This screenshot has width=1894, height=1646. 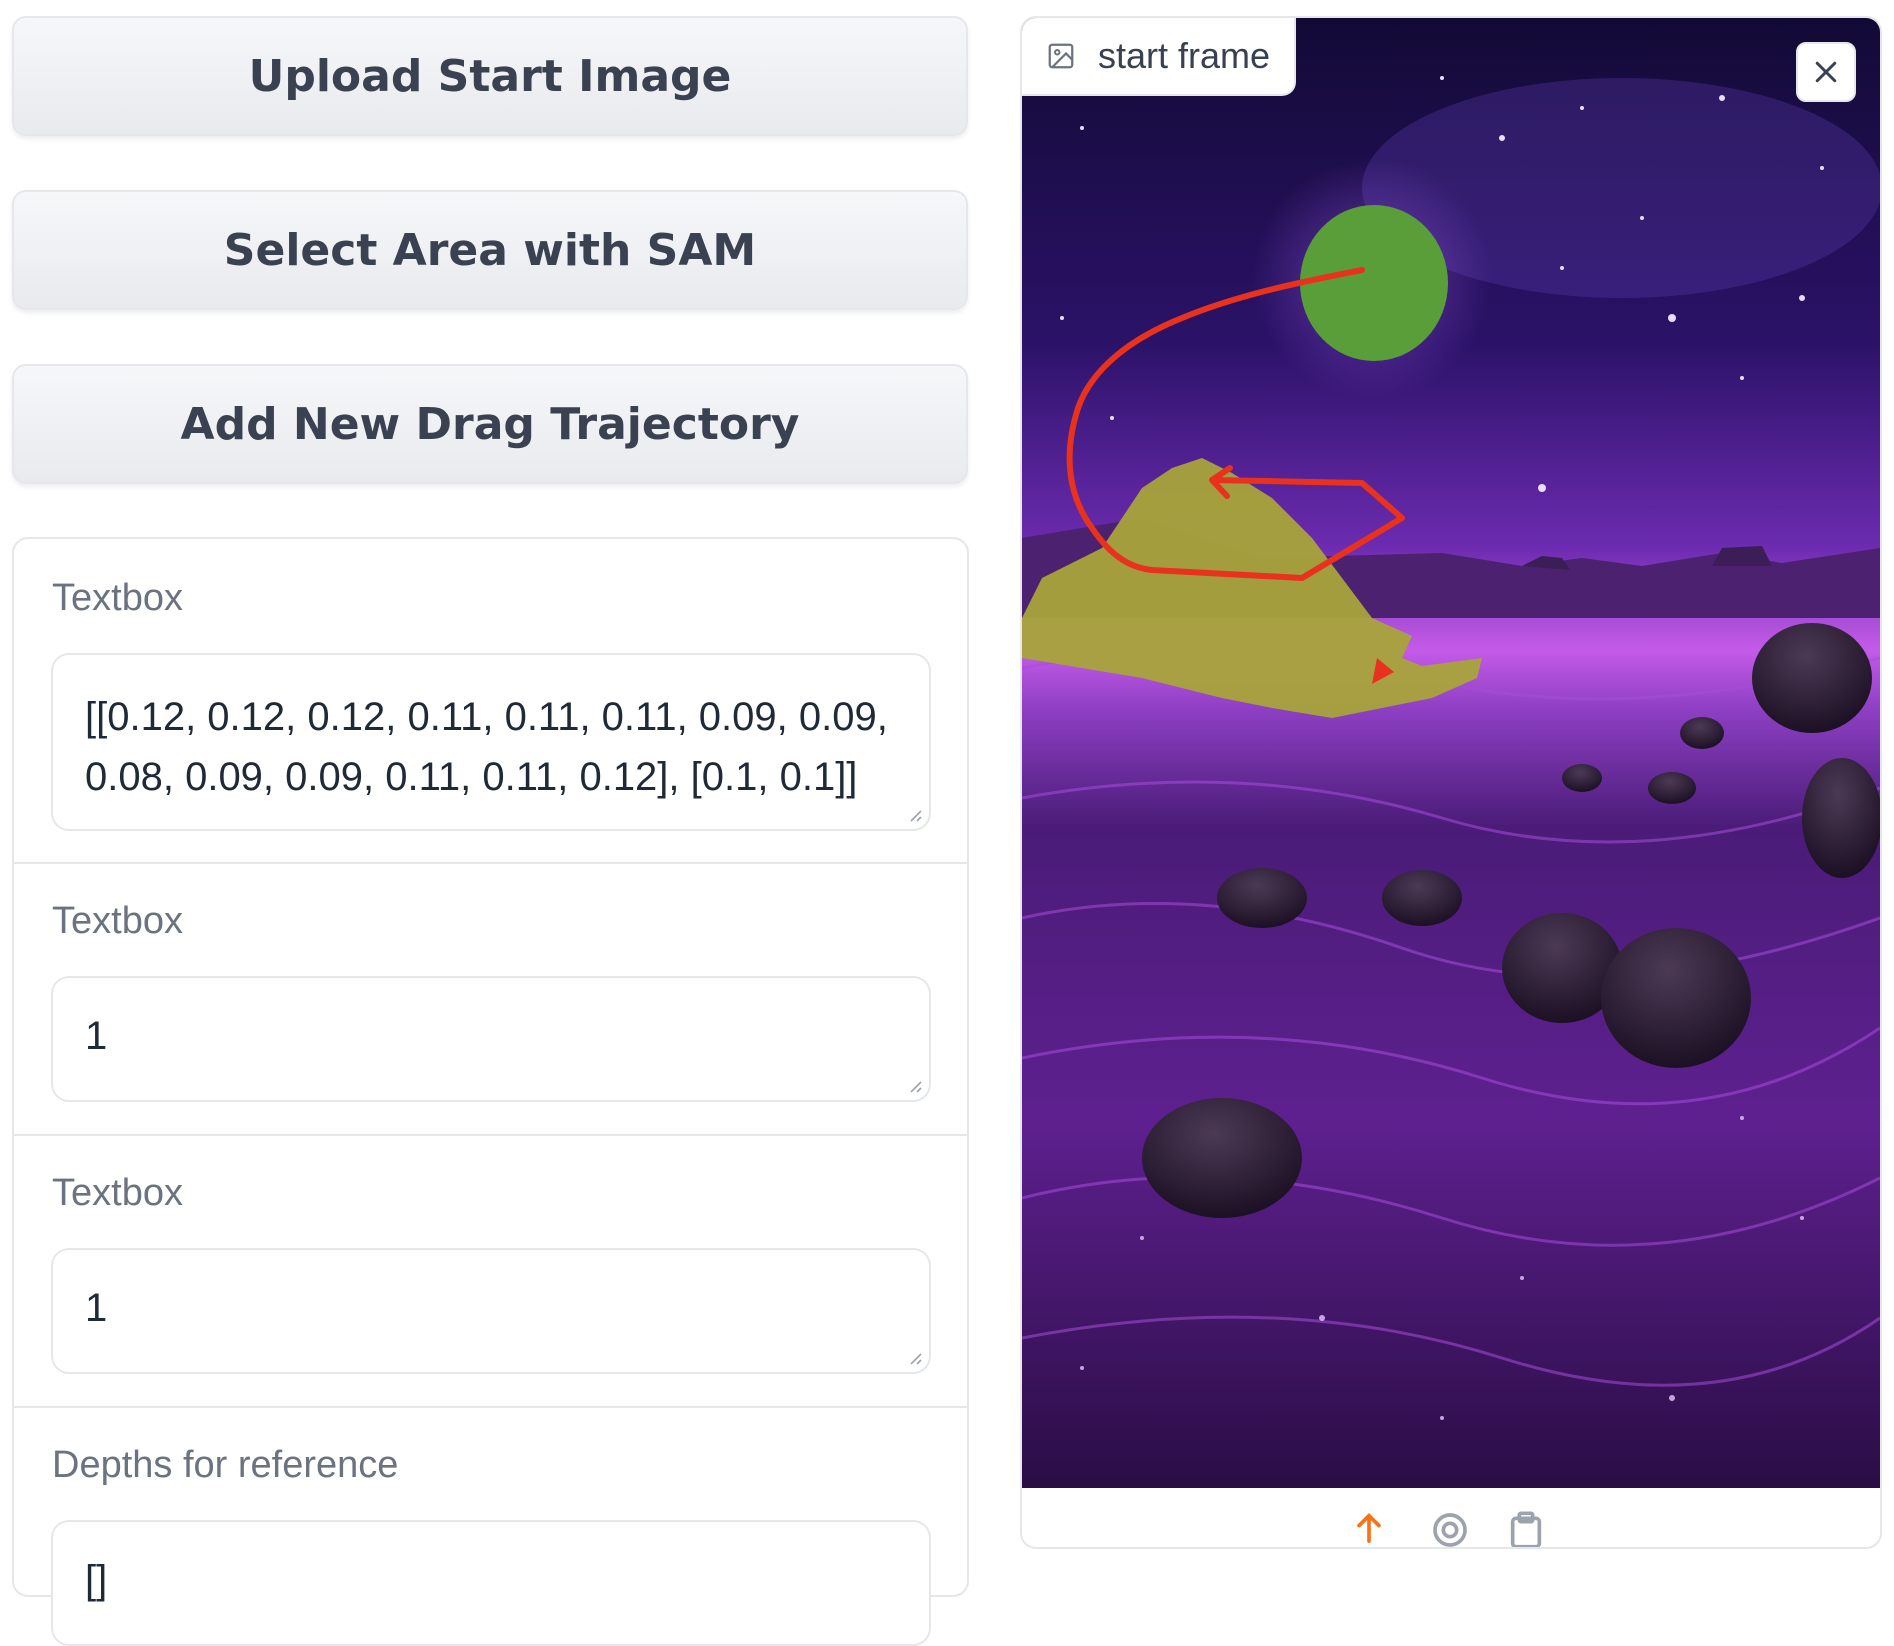 I want to click on clear-image-button, so click(x=1826, y=72).